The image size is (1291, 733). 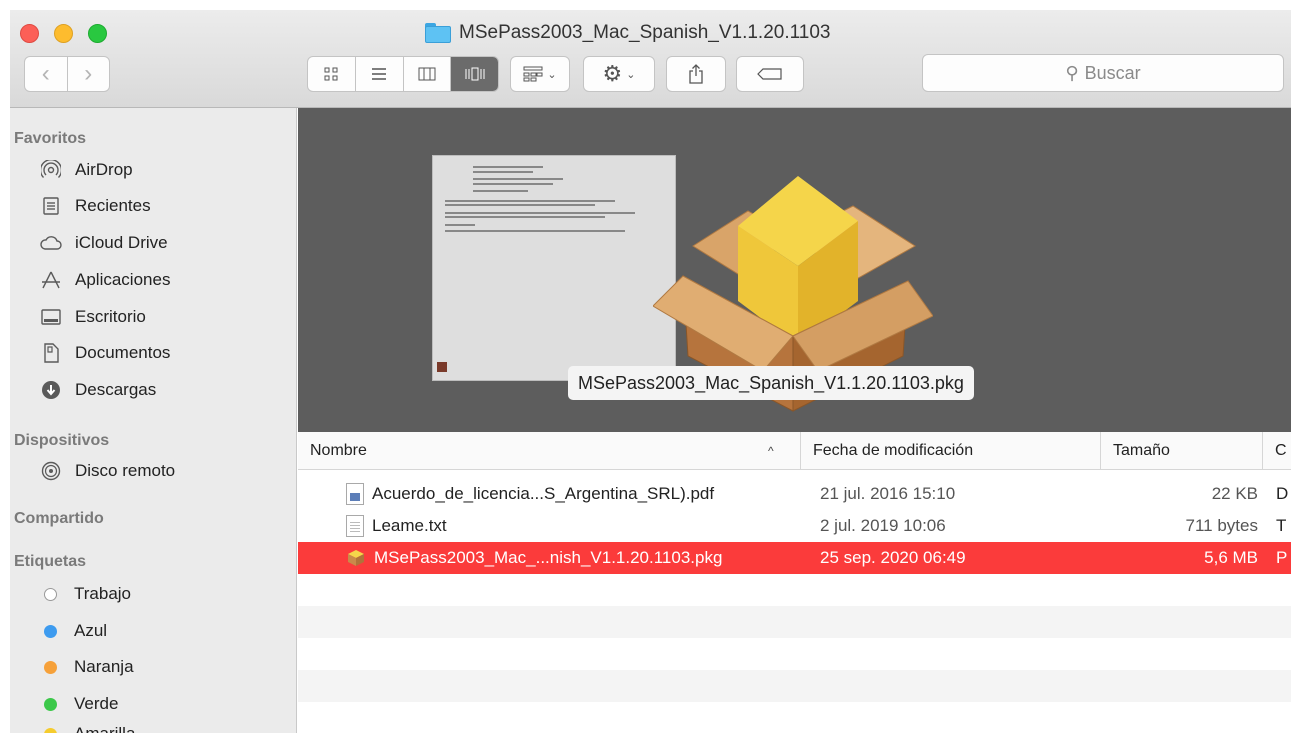 What do you see at coordinates (50, 561) in the screenshot?
I see `tags-section-title: Etiquetas` at bounding box center [50, 561].